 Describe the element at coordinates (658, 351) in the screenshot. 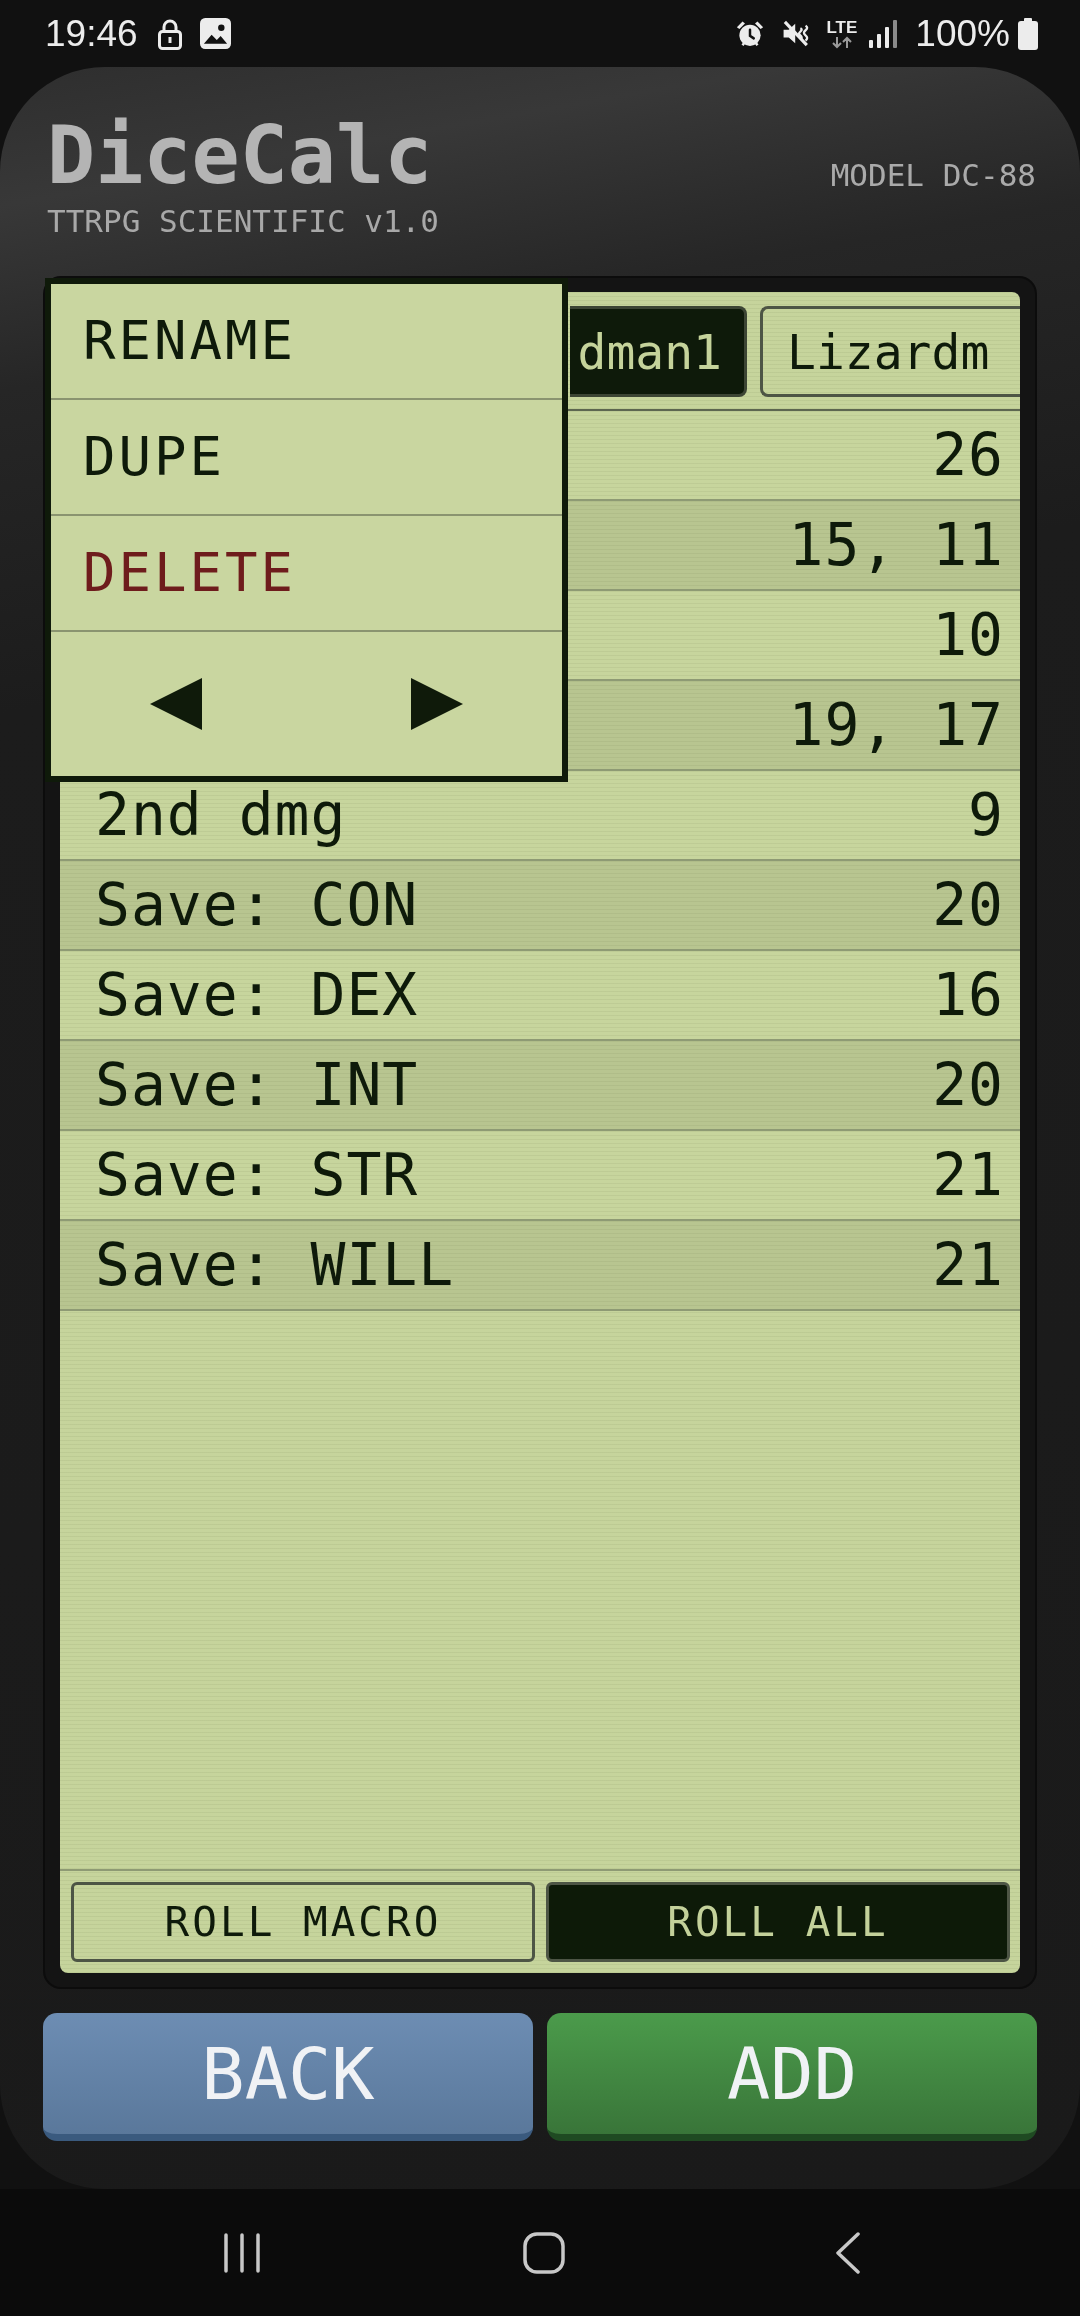

I see `tab: dman1` at that location.